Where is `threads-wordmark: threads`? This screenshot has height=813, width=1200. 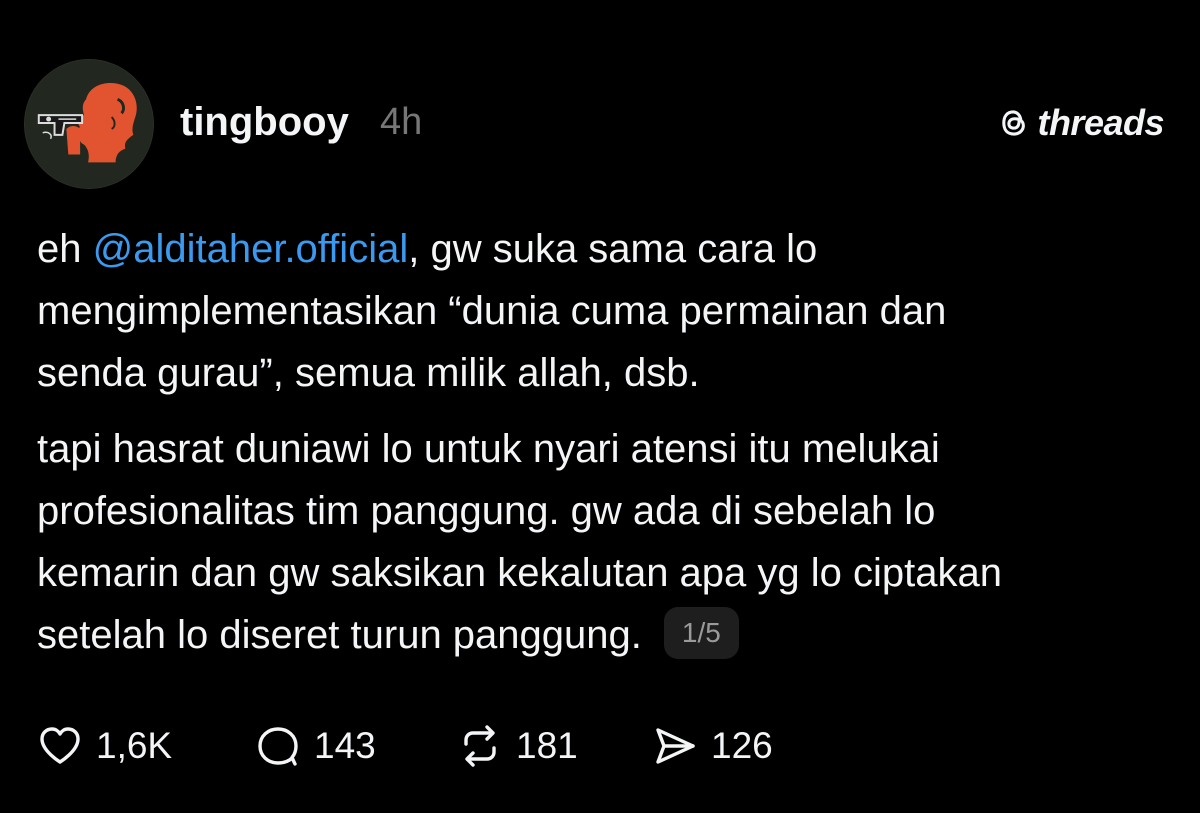 threads-wordmark: threads is located at coordinates (1100, 122).